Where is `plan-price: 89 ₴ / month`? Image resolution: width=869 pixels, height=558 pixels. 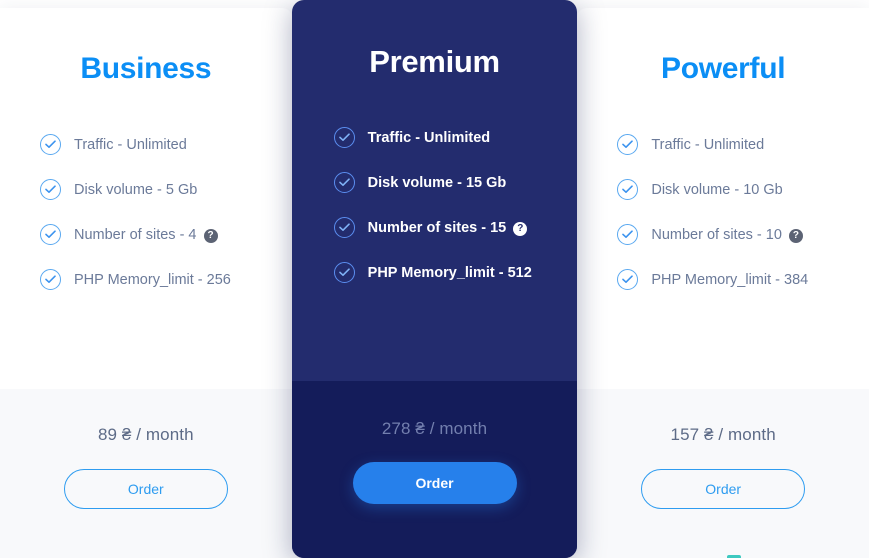
plan-price: 89 ₴ / month is located at coordinates (145, 434).